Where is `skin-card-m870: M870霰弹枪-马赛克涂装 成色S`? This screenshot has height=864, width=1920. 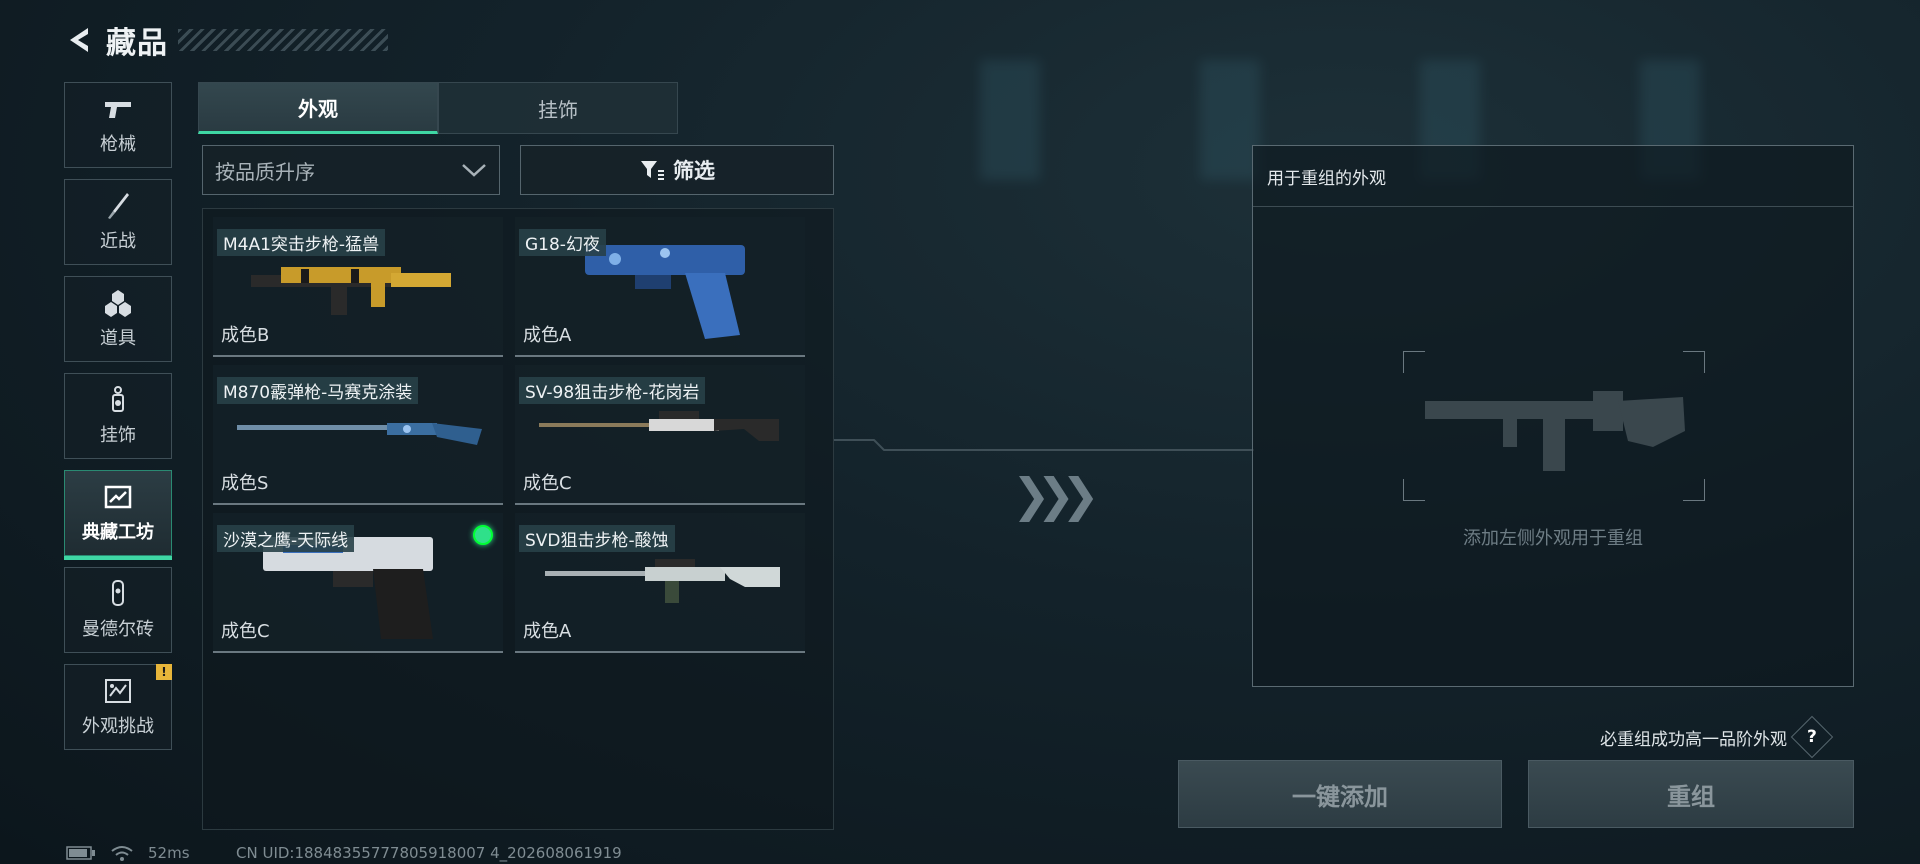 skin-card-m870: M870霰弹枪-马赛克涂装 成色S is located at coordinates (358, 435).